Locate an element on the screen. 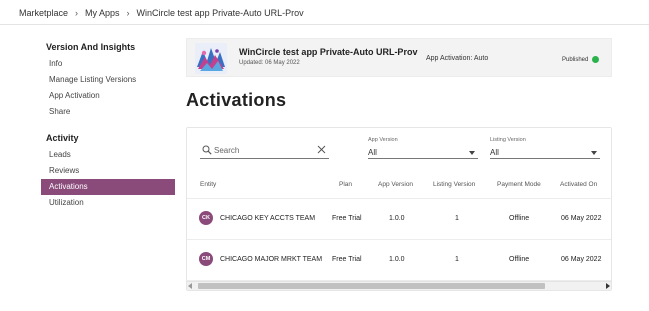 The image size is (649, 311). sidebar-item-reviews: Reviews is located at coordinates (108, 171).